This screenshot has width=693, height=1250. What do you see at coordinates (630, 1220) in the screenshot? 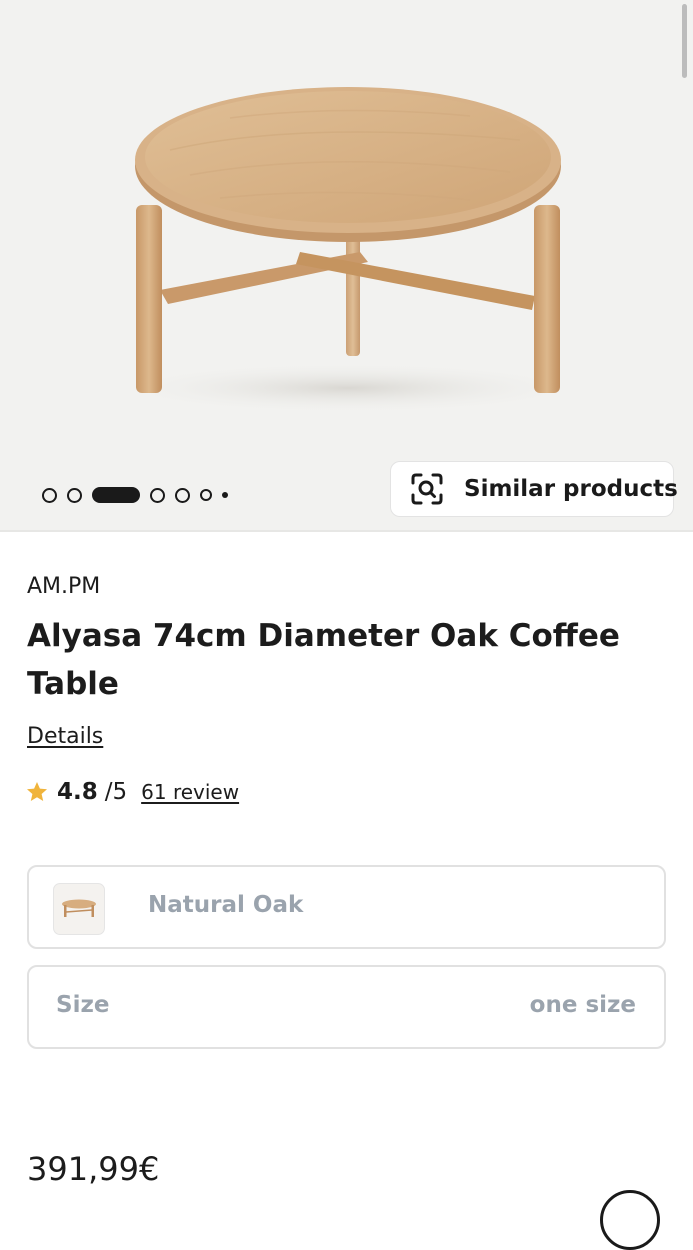
I see `floating-action-button` at bounding box center [630, 1220].